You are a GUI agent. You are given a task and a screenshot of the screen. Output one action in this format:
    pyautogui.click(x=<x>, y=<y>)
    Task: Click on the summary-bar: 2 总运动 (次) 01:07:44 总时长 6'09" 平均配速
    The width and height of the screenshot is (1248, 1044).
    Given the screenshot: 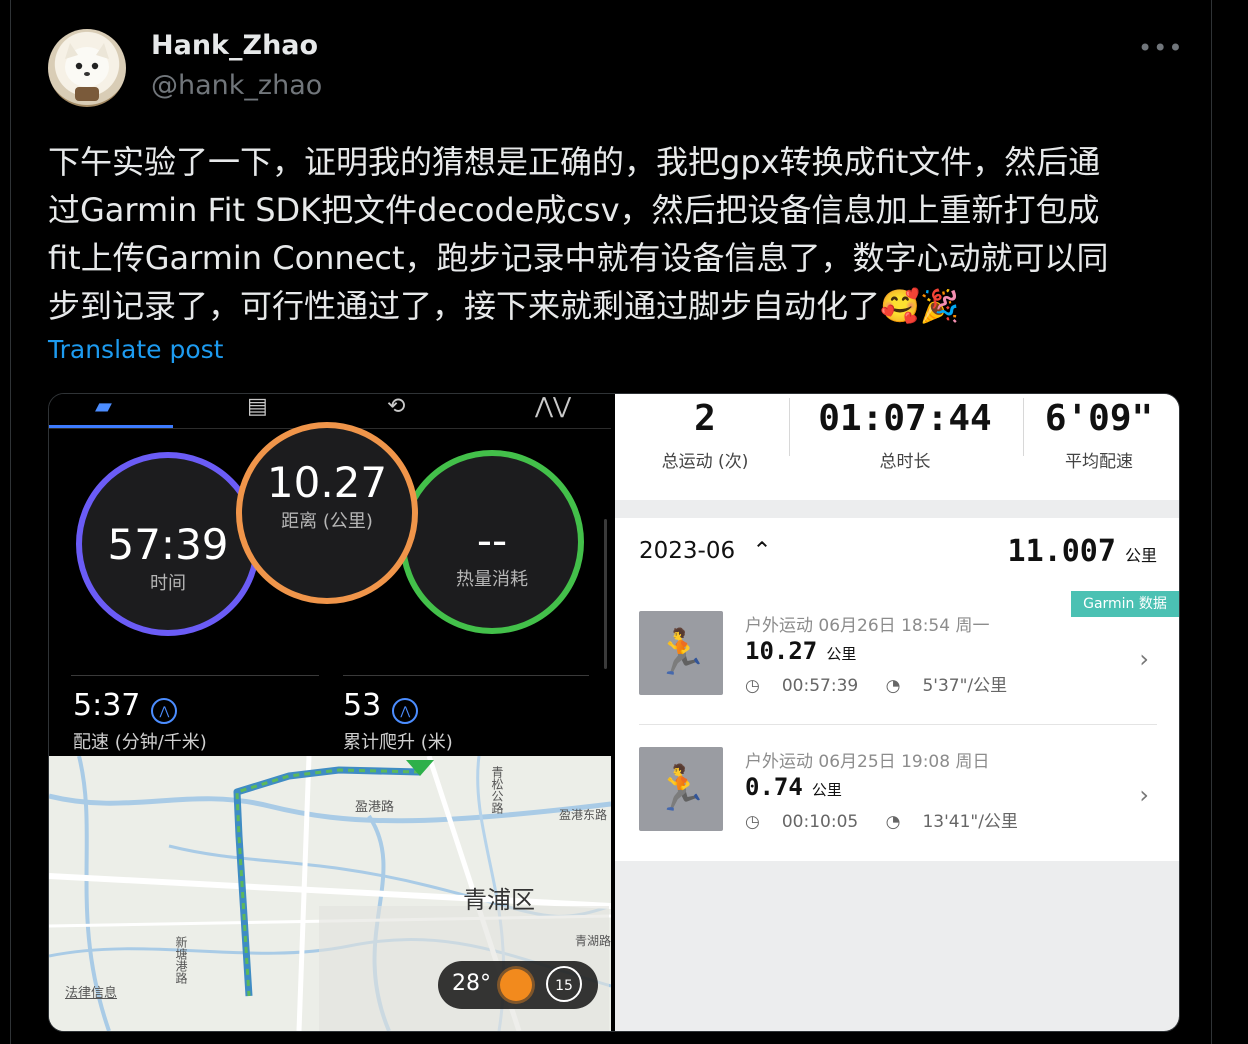 What is the action you would take?
    pyautogui.click(x=897, y=447)
    